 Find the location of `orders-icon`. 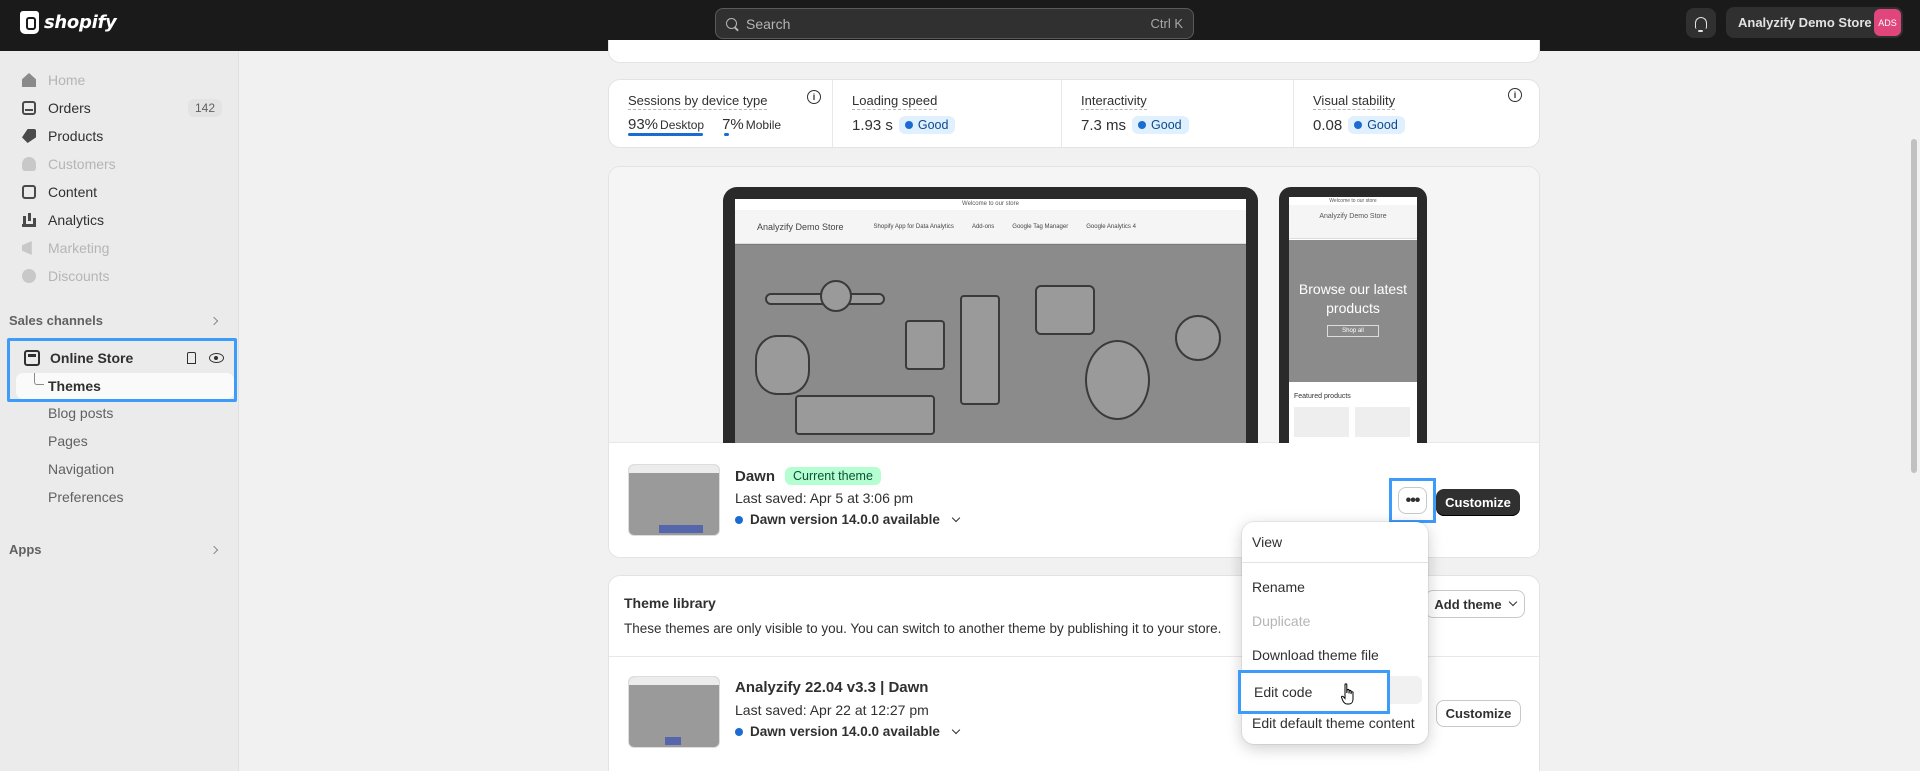

orders-icon is located at coordinates (29, 108).